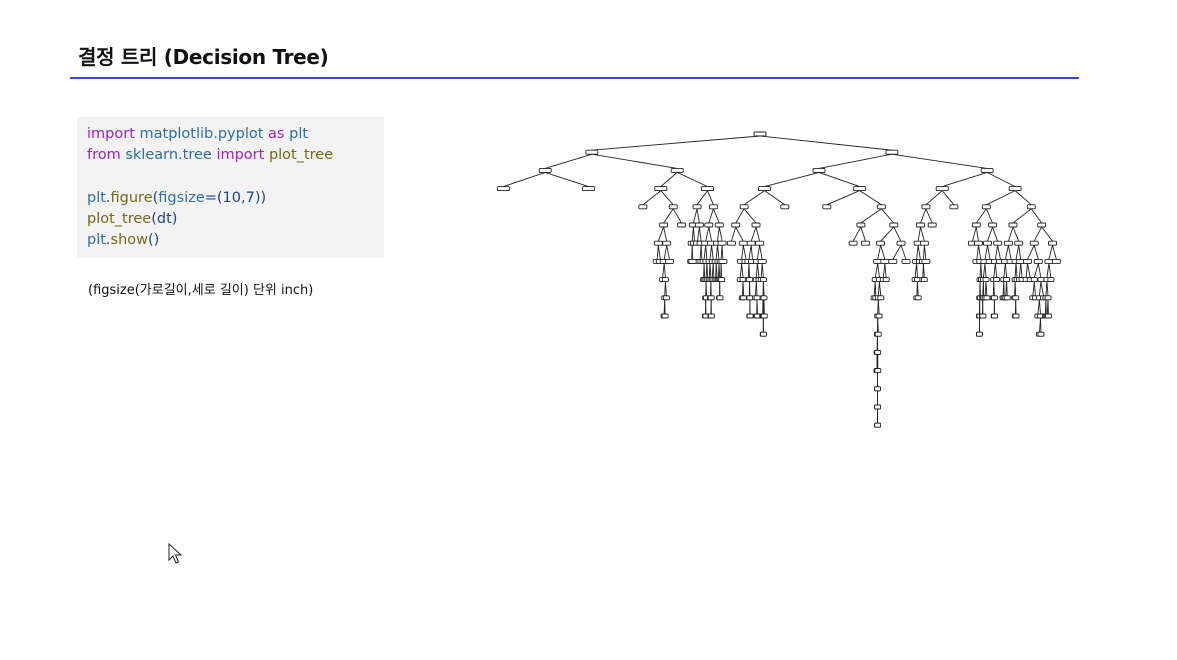  I want to click on code-token: from, so click(104, 155).